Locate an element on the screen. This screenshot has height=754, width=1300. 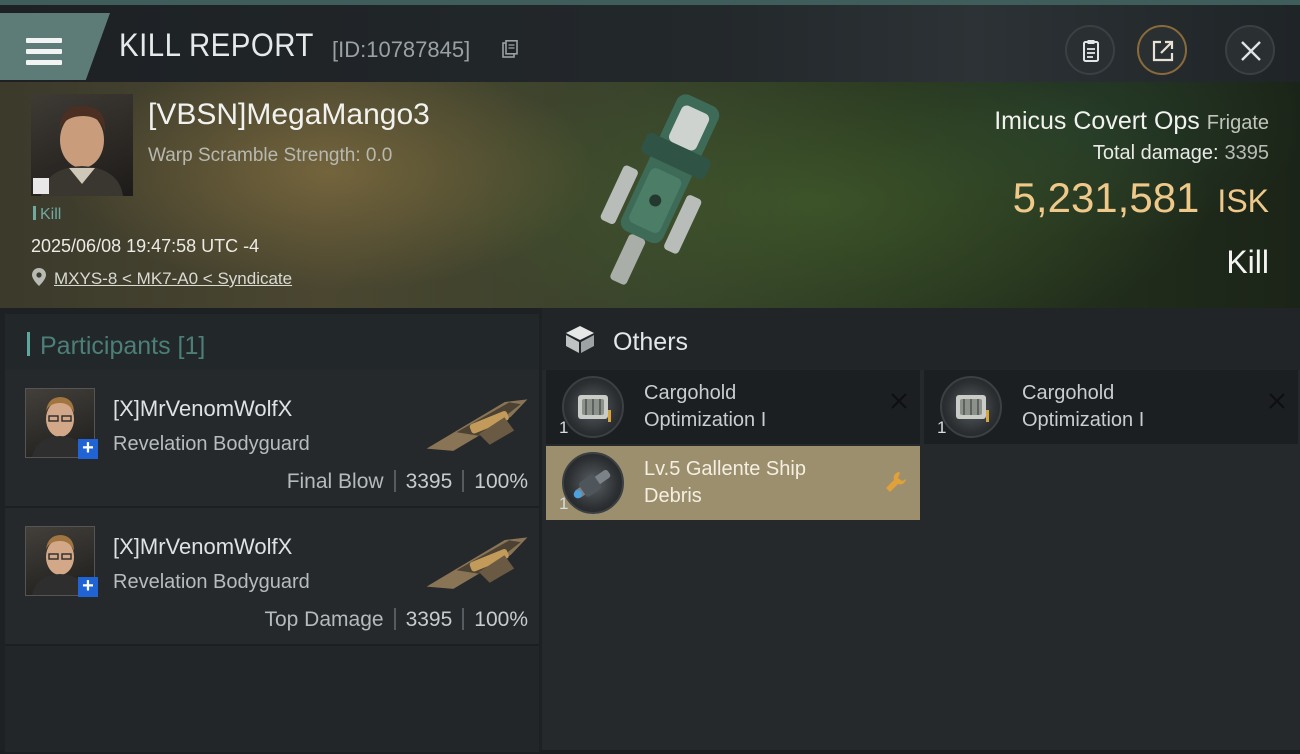
isk-unit: ISK is located at coordinates (1243, 201).